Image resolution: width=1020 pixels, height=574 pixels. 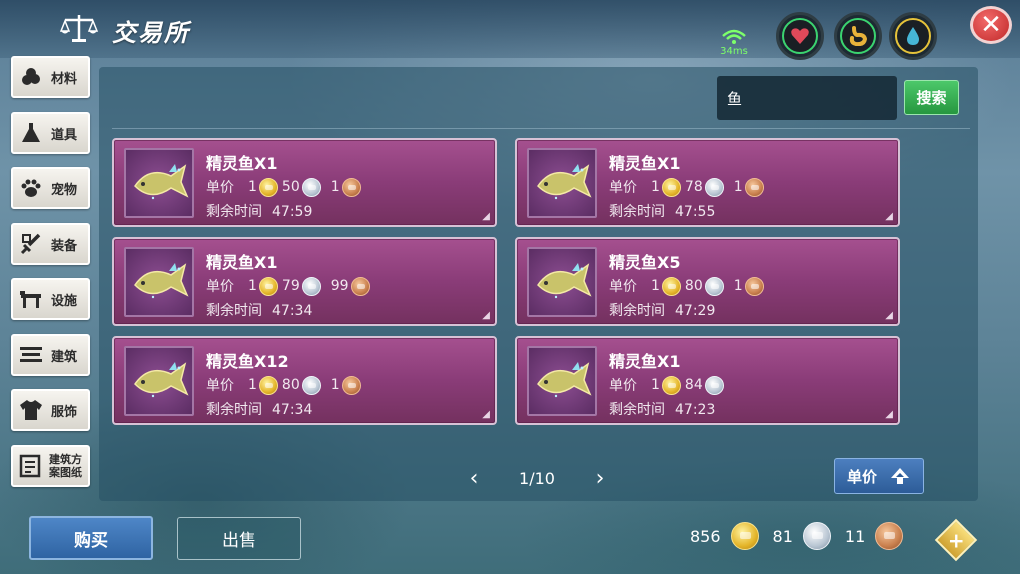 What do you see at coordinates (807, 98) in the screenshot?
I see `search-input: 鱼` at bounding box center [807, 98].